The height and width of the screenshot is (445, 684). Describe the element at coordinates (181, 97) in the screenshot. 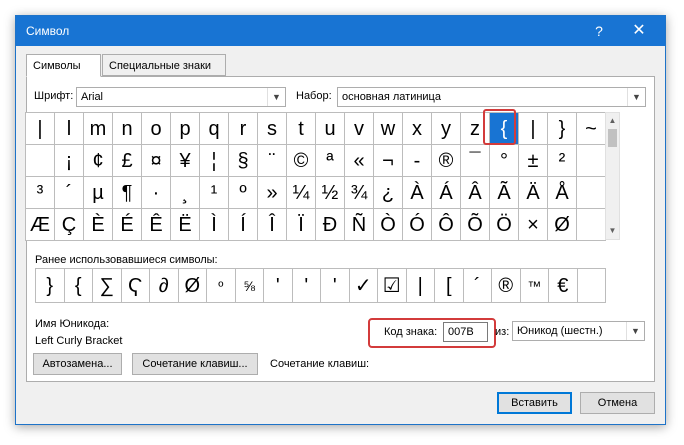

I see `font-select: Arial ▼` at that location.